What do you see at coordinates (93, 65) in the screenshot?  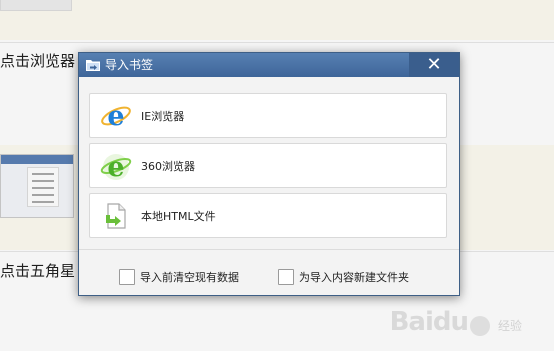 I see `folder-import-icon` at bounding box center [93, 65].